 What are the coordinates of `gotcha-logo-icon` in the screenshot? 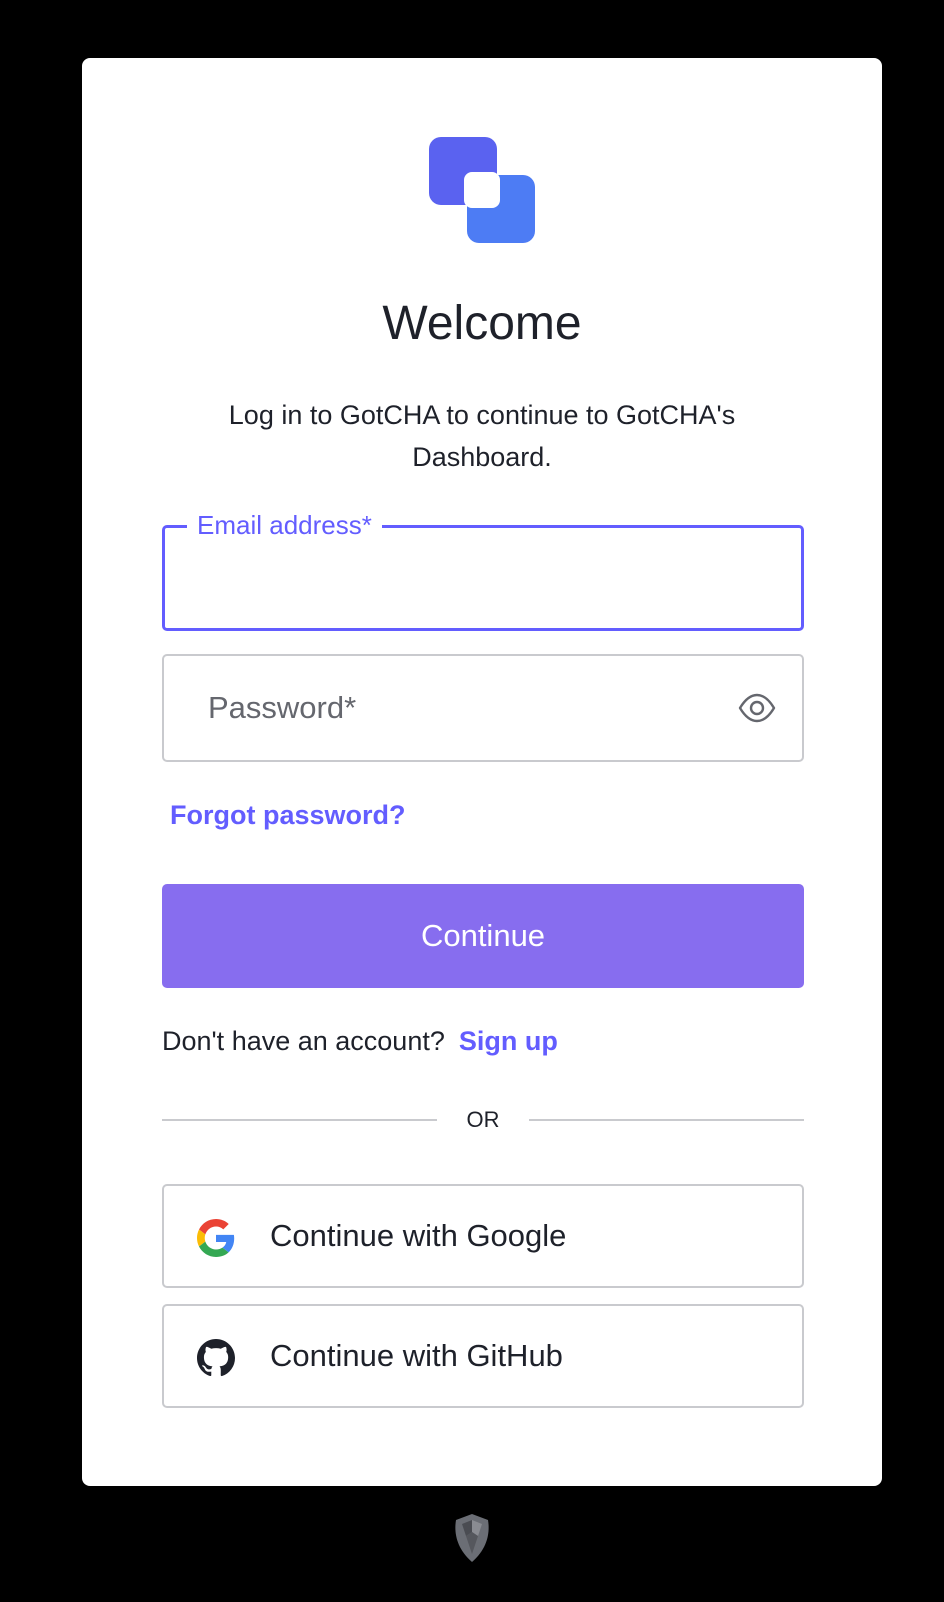 It's located at (482, 190).